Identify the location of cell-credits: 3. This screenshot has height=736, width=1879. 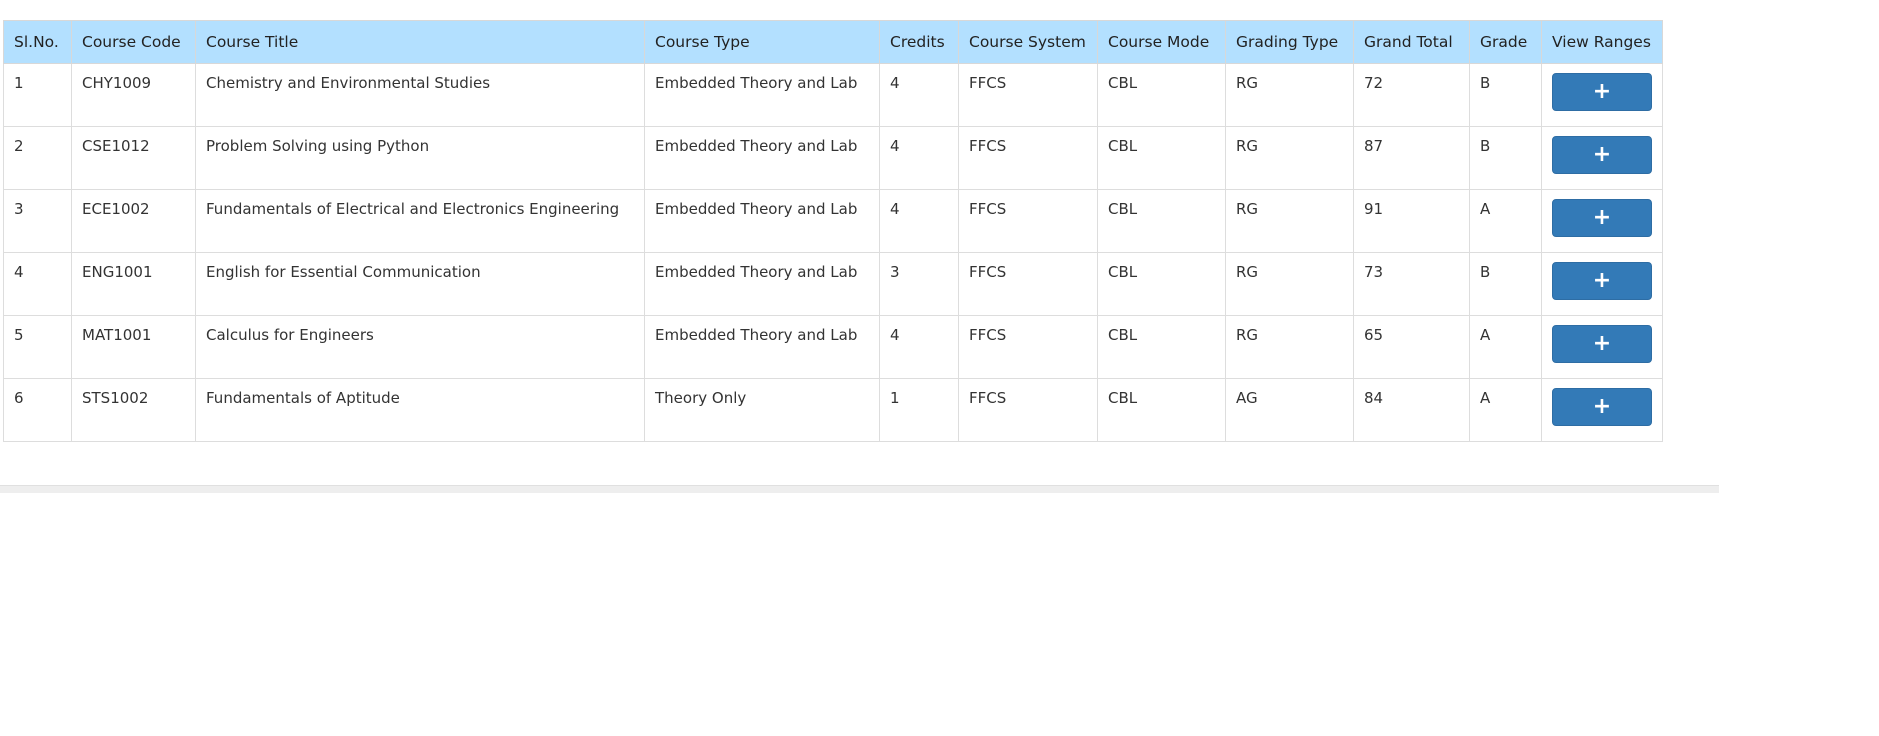
(919, 284).